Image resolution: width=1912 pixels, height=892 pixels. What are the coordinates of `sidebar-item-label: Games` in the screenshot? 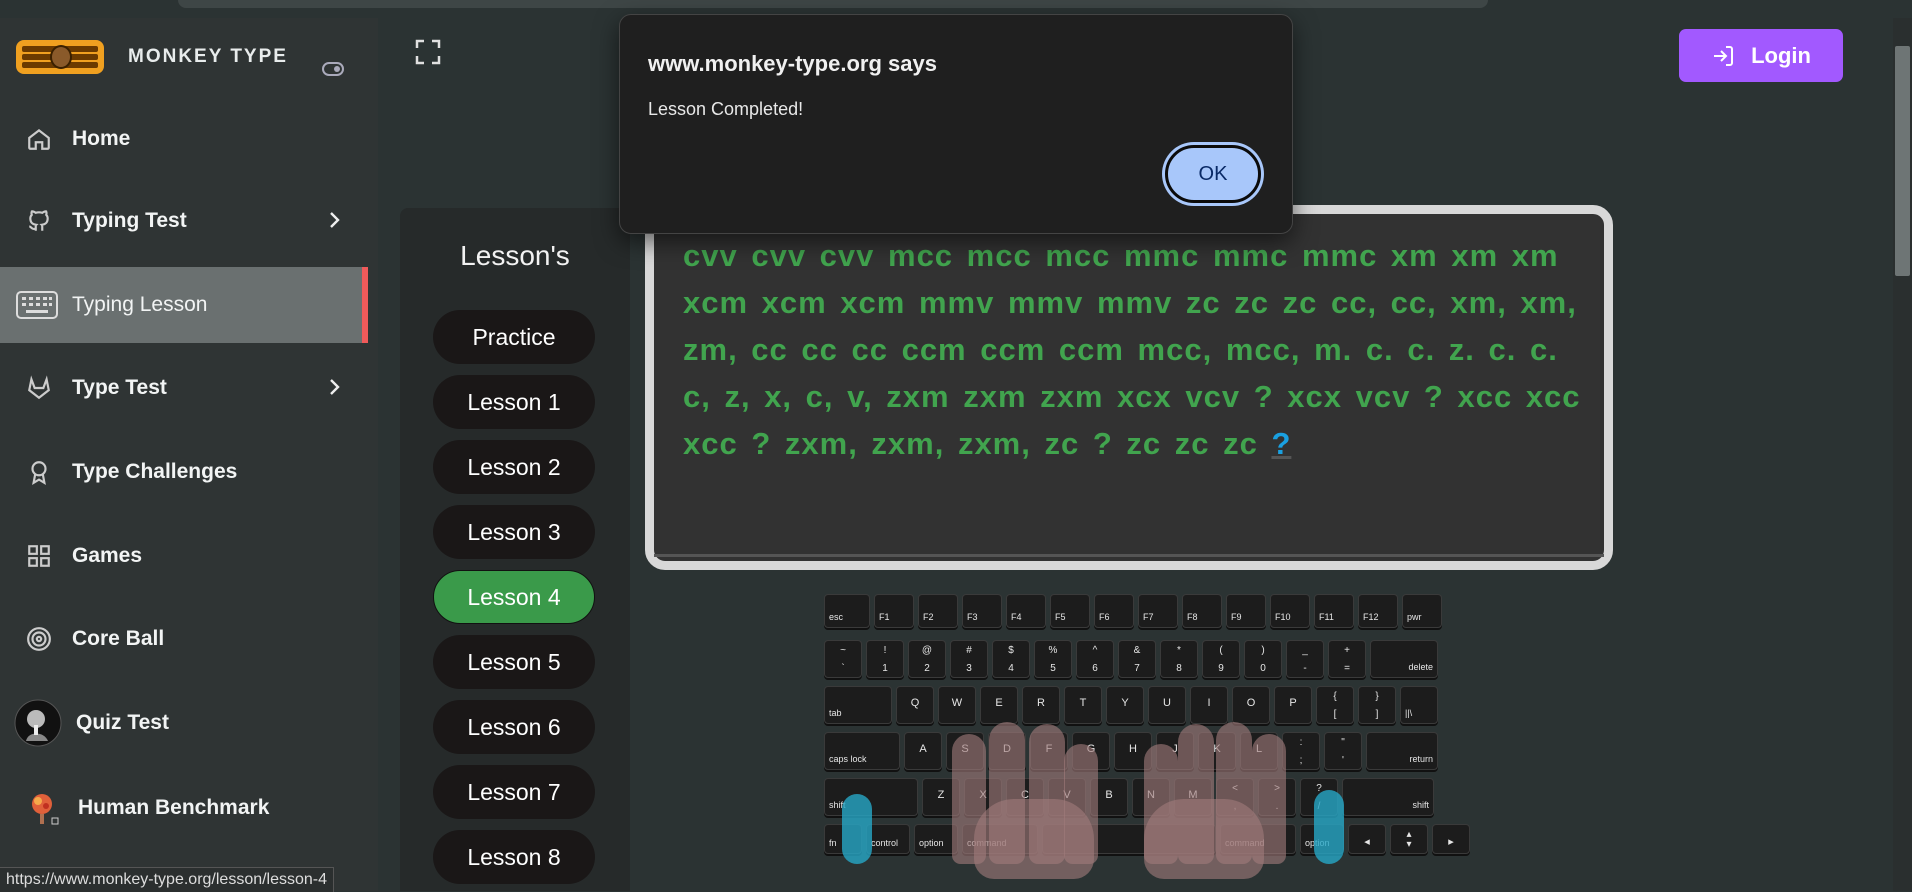 It's located at (107, 555).